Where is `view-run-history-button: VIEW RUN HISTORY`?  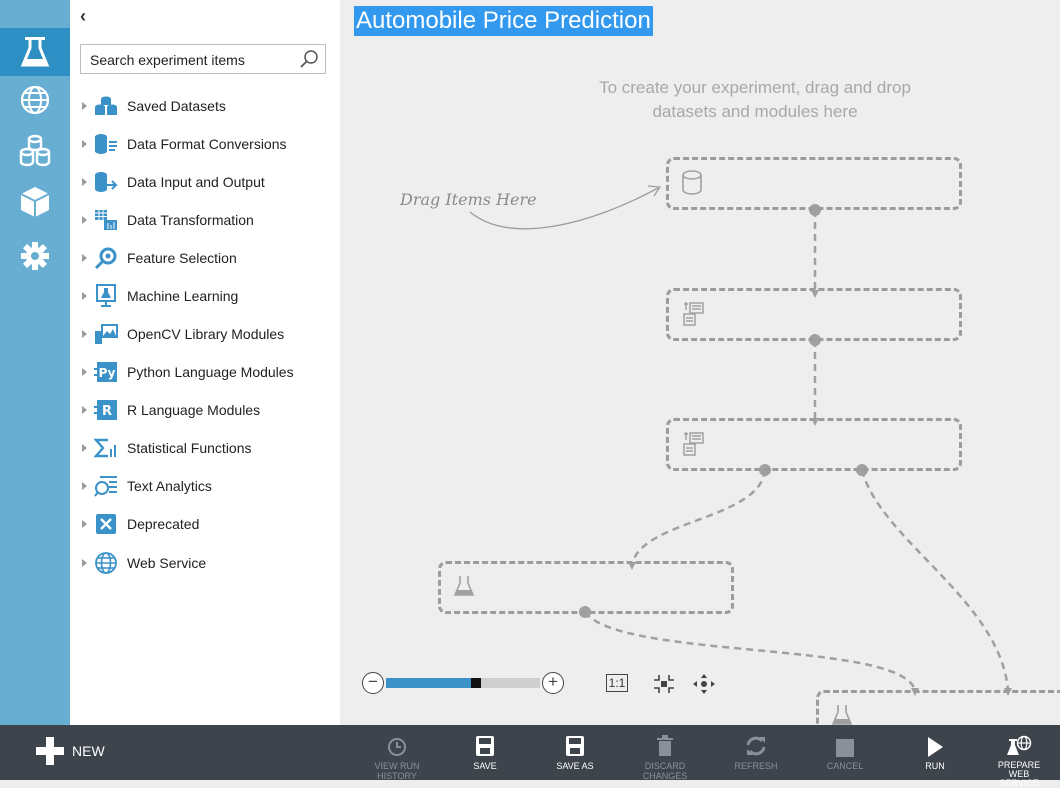
view-run-history-button: VIEW RUN HISTORY is located at coordinates (397, 757).